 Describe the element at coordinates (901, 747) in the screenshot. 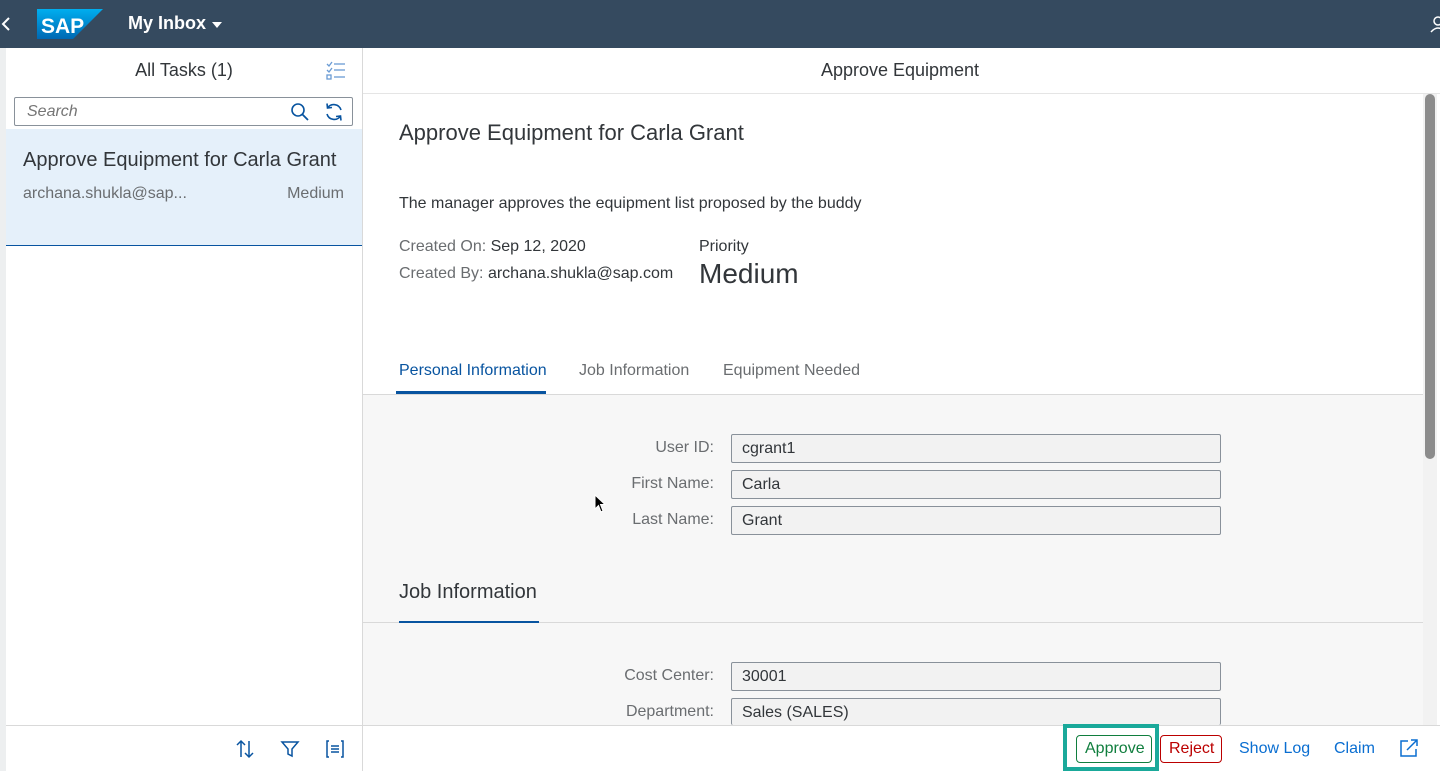

I see `detail-footer-toolbar: Approve Reject Show Log Claim` at that location.